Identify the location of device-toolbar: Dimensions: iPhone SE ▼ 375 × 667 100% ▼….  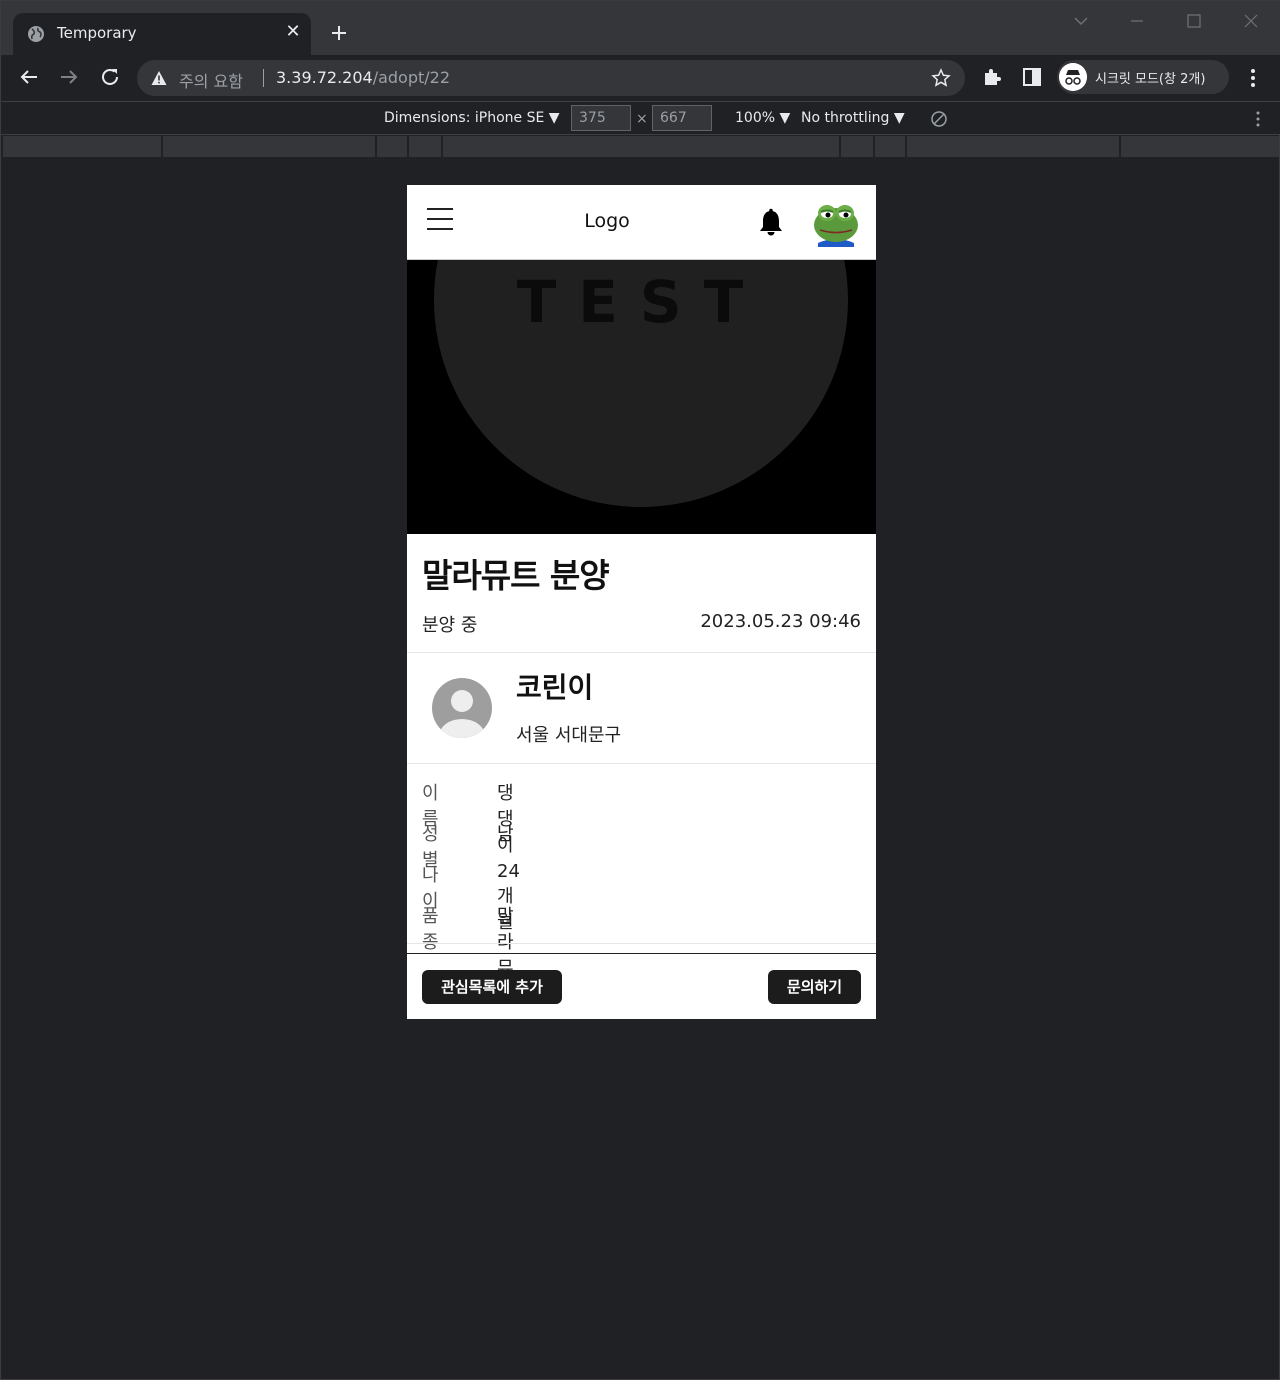
(640, 118).